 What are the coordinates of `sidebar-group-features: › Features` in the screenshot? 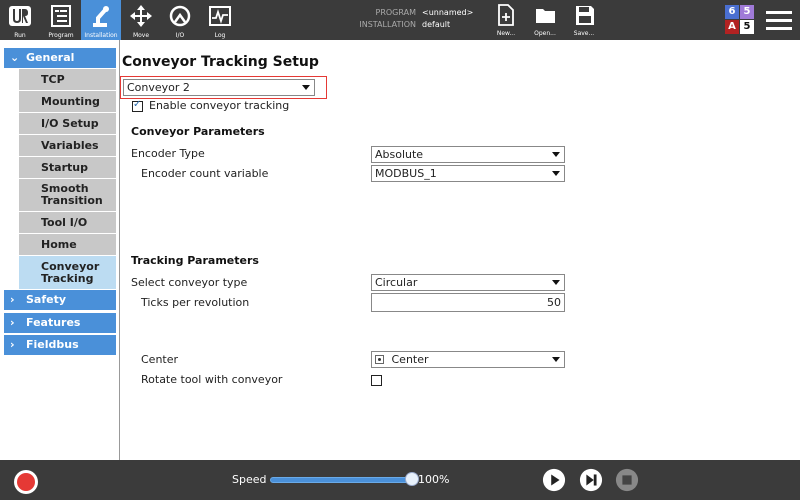 It's located at (60, 323).